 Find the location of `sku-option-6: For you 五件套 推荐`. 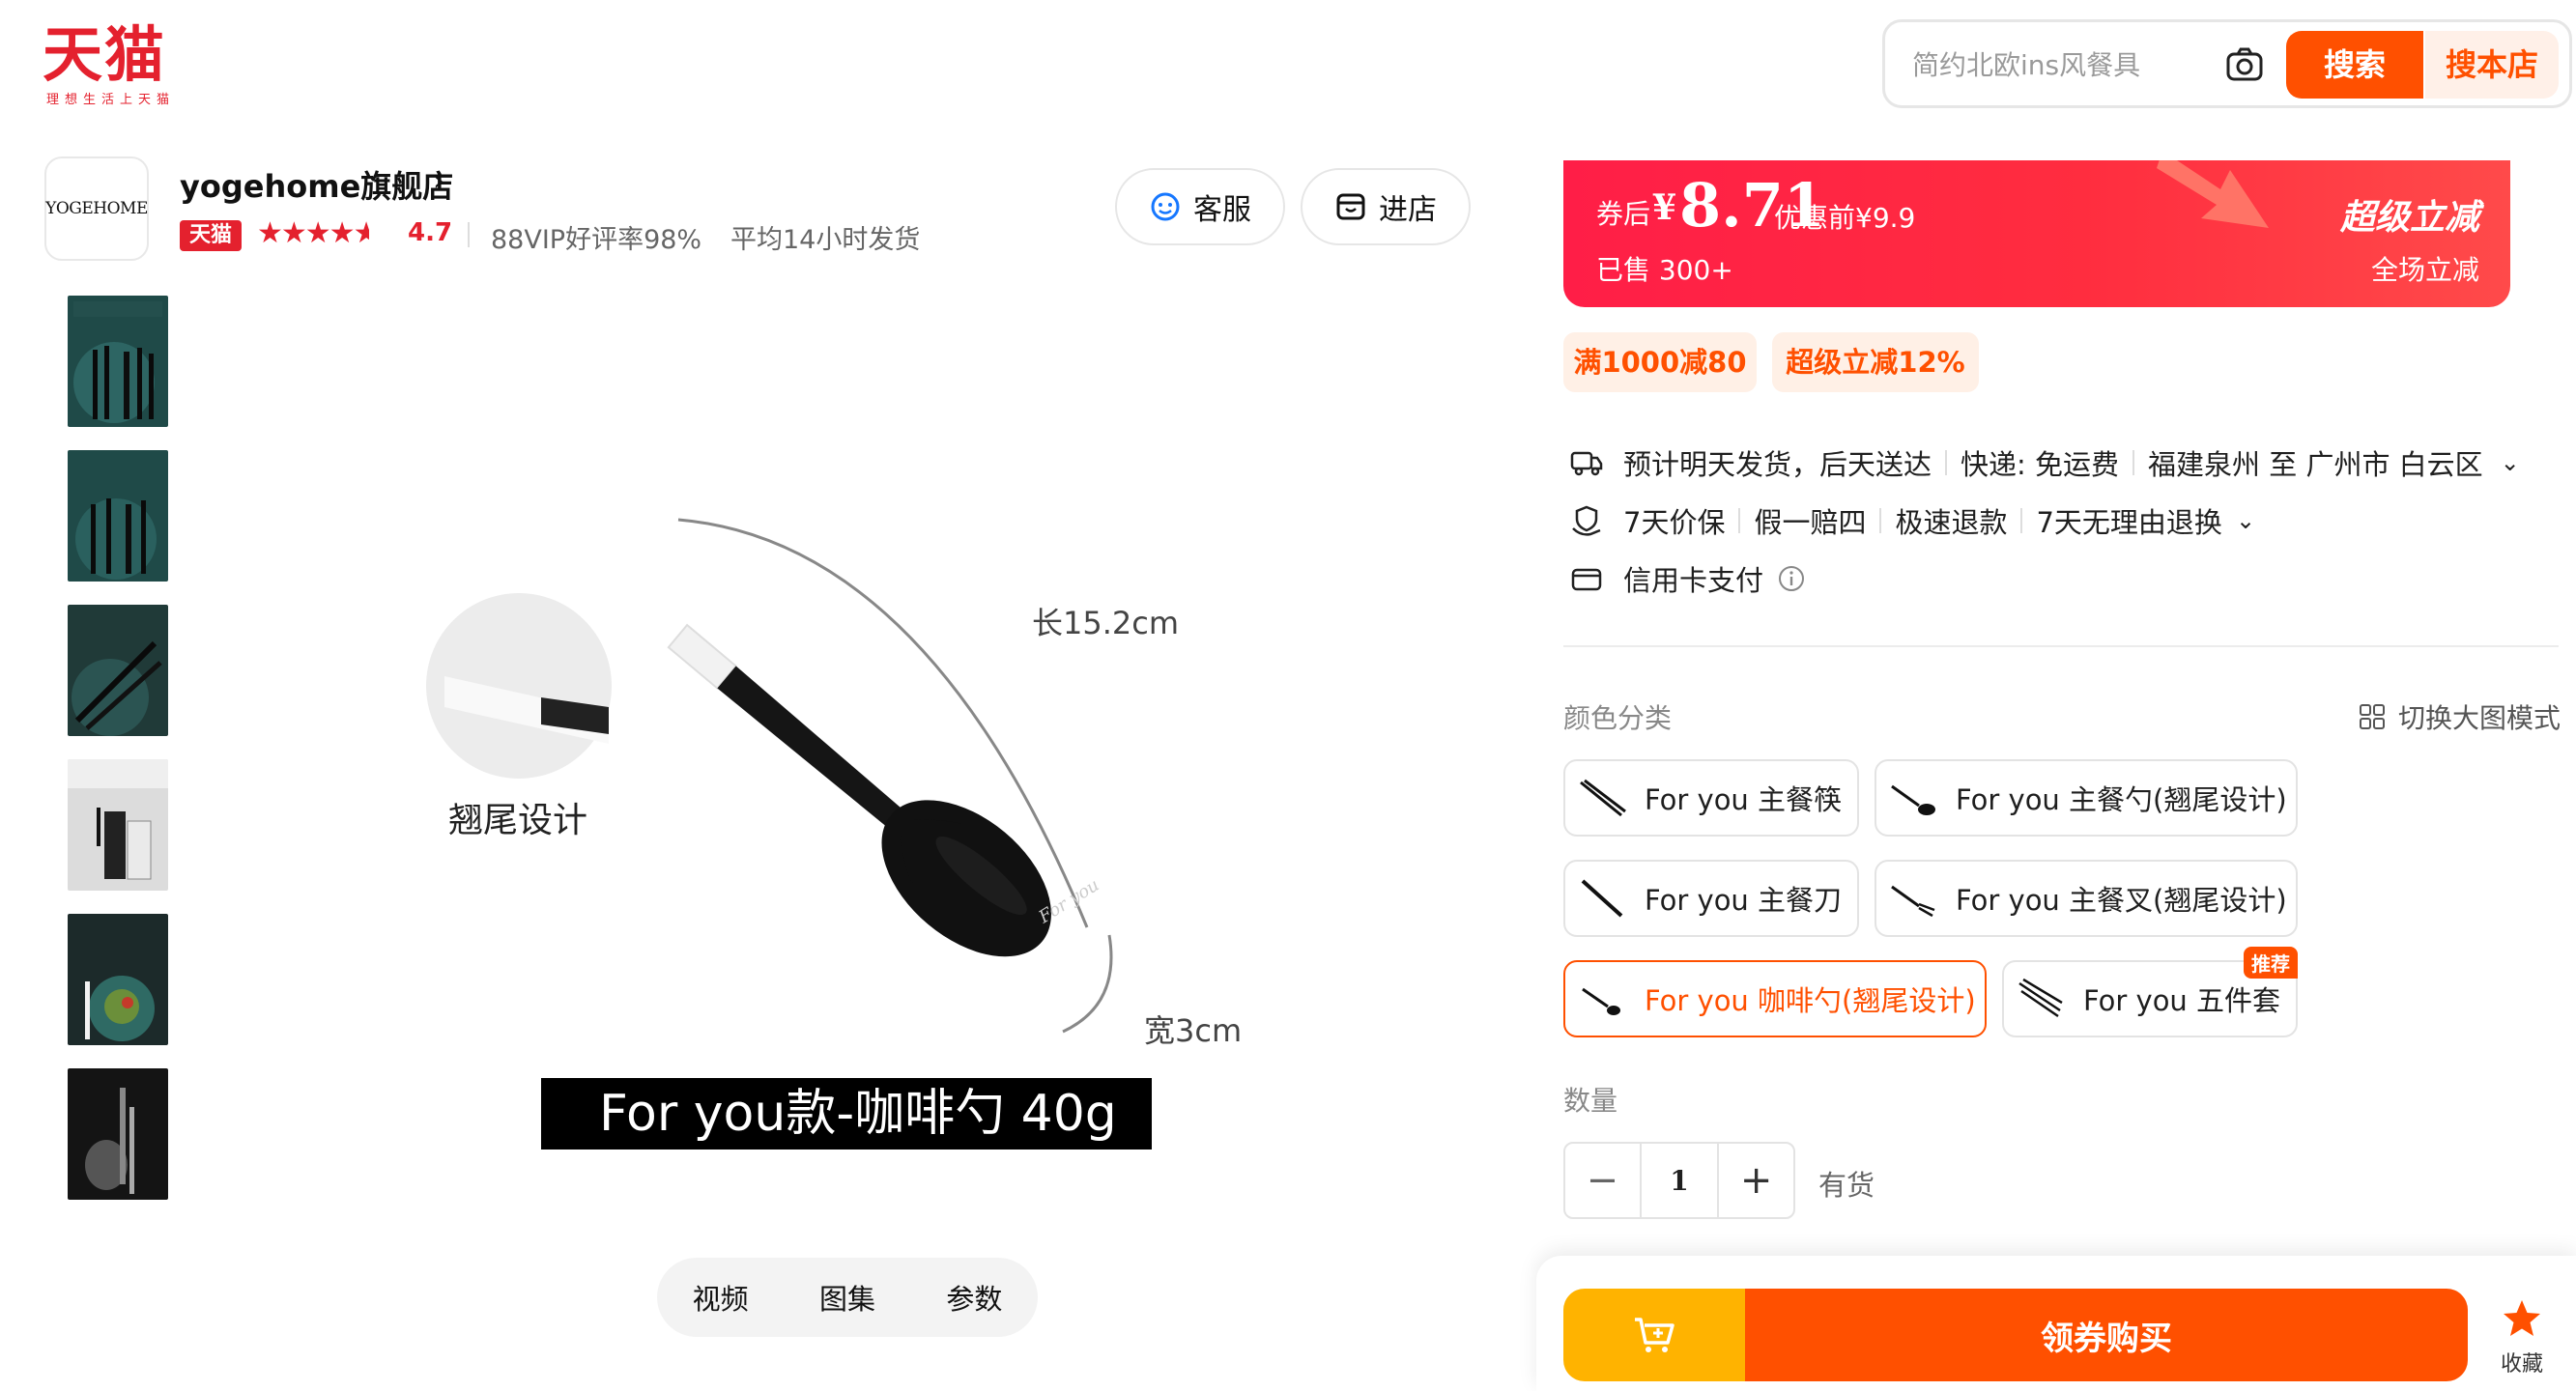

sku-option-6: For you 五件套 推荐 is located at coordinates (2150, 992).